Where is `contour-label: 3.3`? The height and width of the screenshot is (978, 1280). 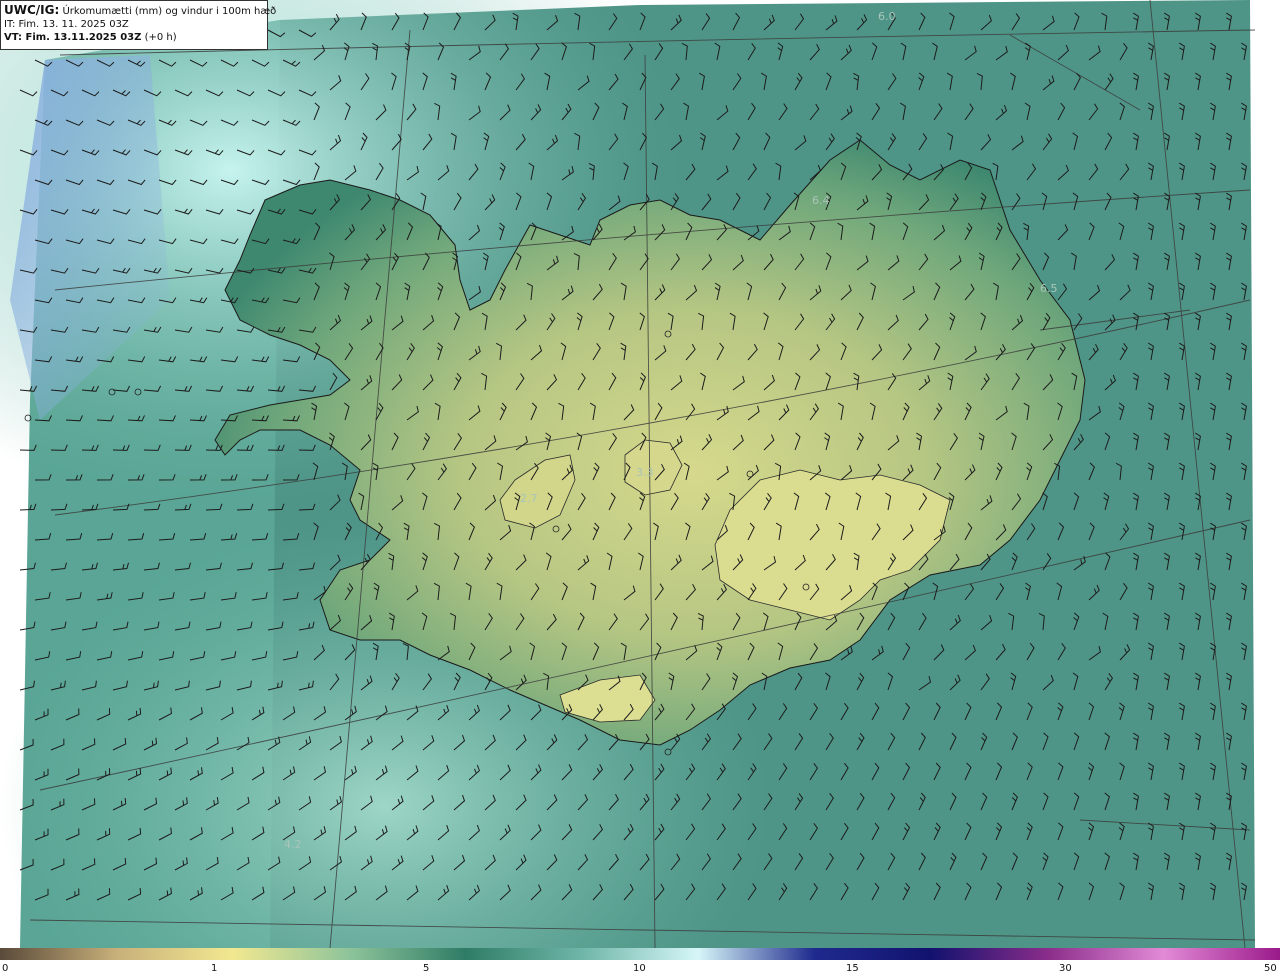 contour-label: 3.3 is located at coordinates (645, 472).